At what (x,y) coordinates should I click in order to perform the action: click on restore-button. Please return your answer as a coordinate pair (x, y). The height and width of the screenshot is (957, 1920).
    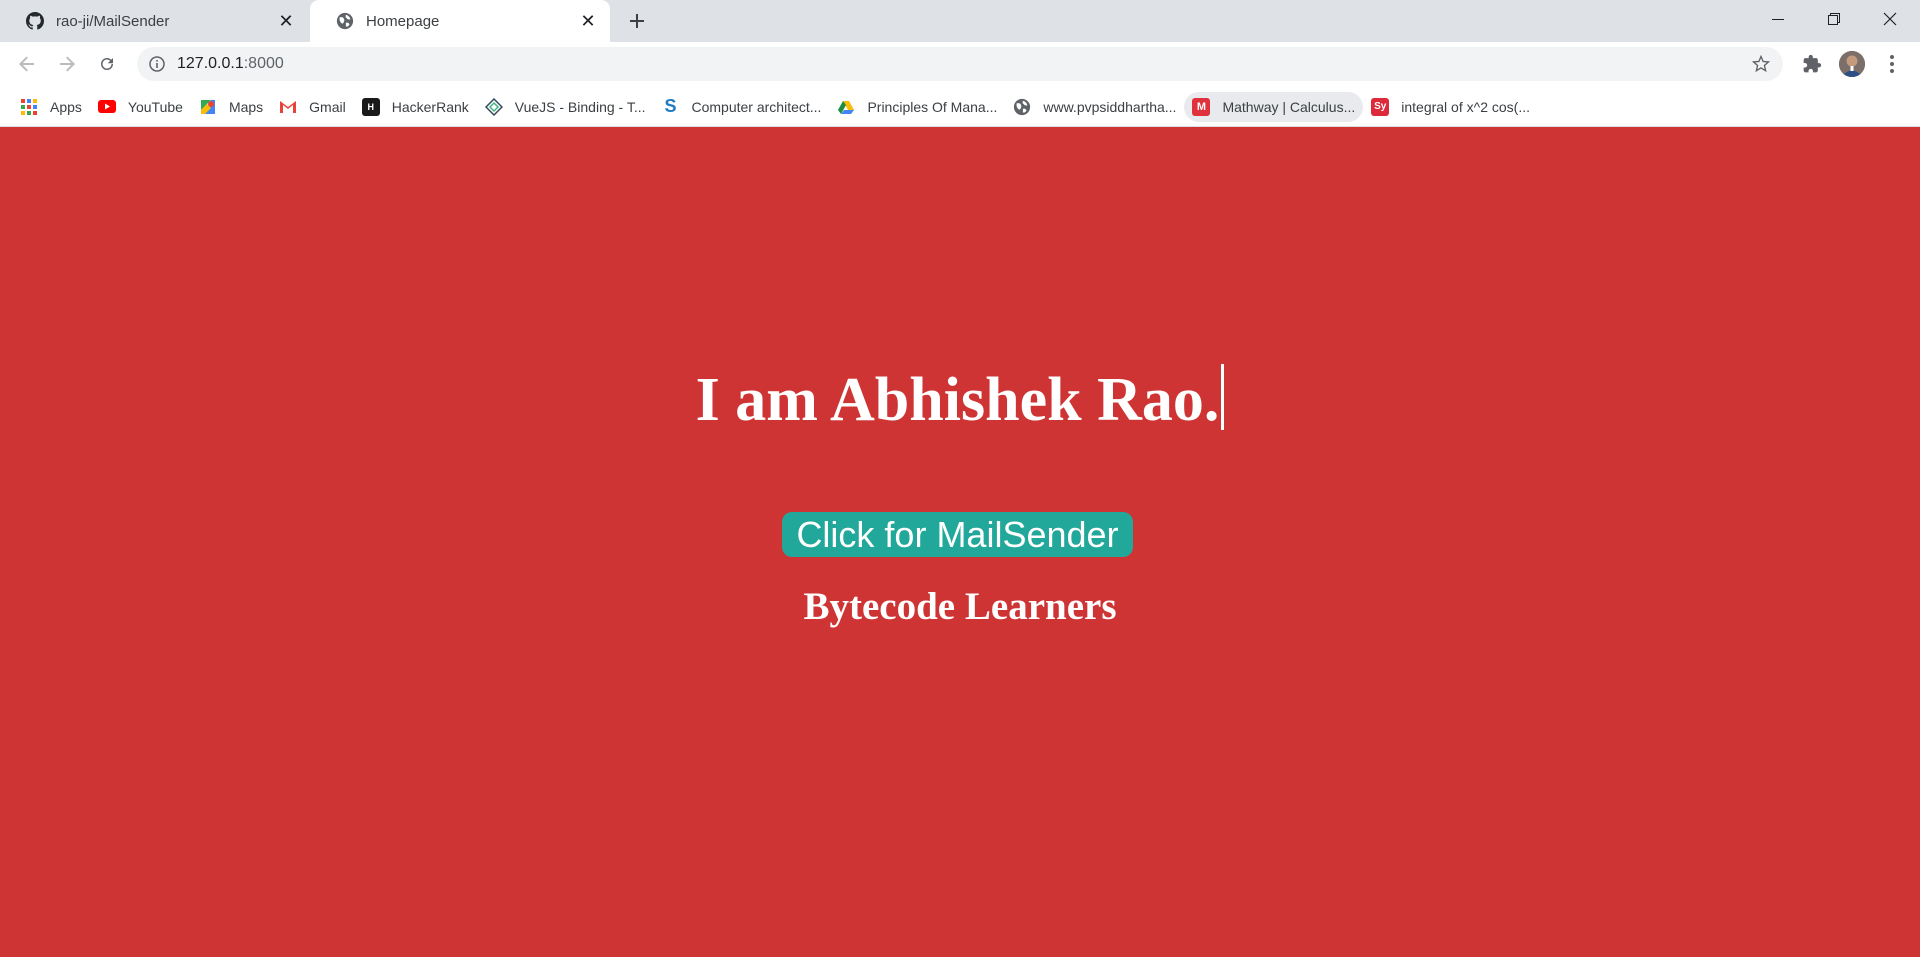
    Looking at the image, I should click on (1834, 19).